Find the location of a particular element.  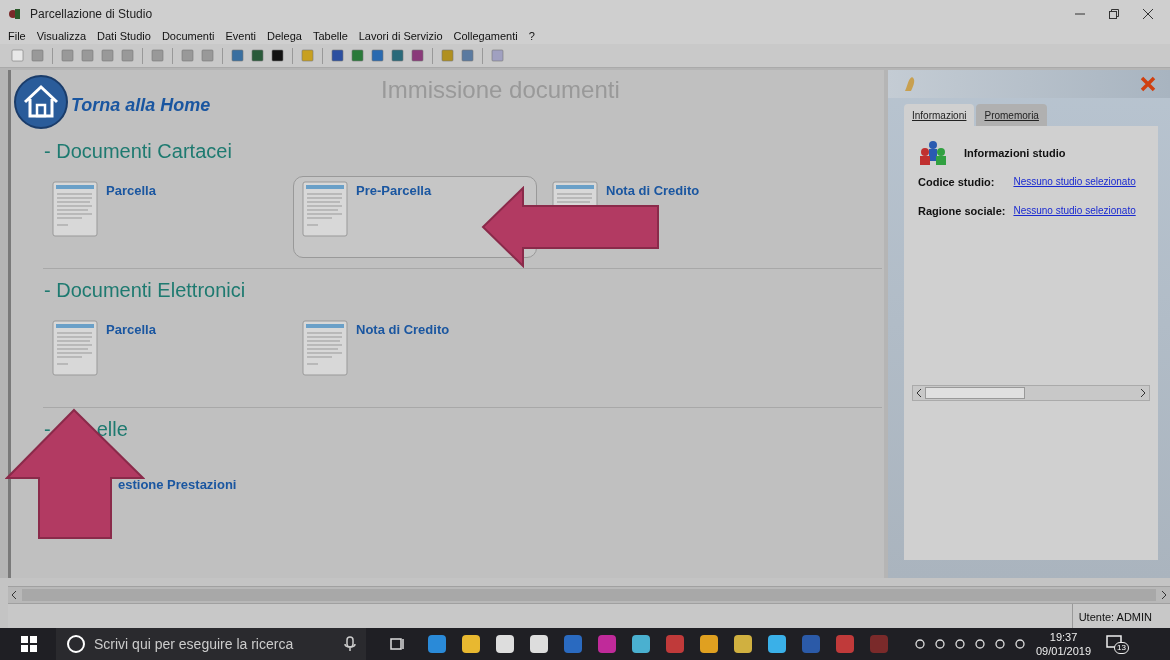

task-view-icon is located at coordinates (398, 644).